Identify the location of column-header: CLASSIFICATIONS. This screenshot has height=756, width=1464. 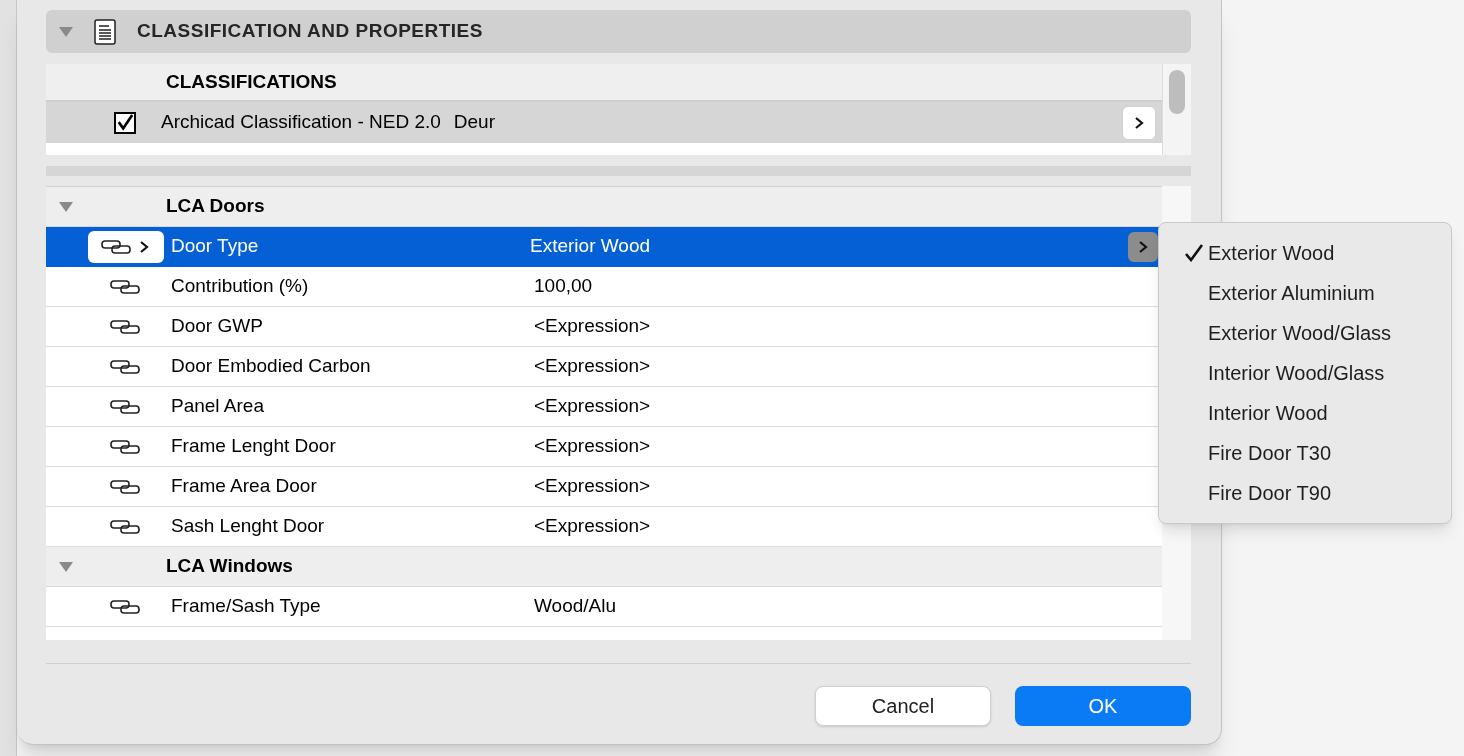
(251, 81).